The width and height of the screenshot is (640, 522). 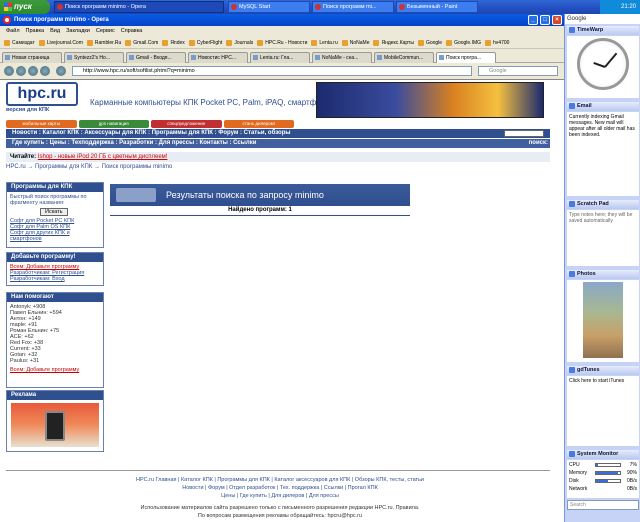 I want to click on itunes-body: Click here to start iTunes, so click(x=603, y=411).